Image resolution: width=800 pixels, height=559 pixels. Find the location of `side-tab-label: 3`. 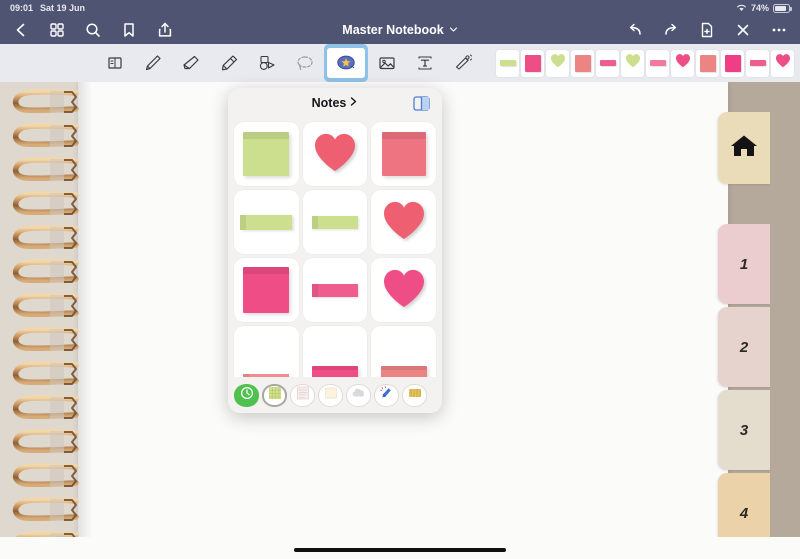

side-tab-label: 3 is located at coordinates (744, 430).